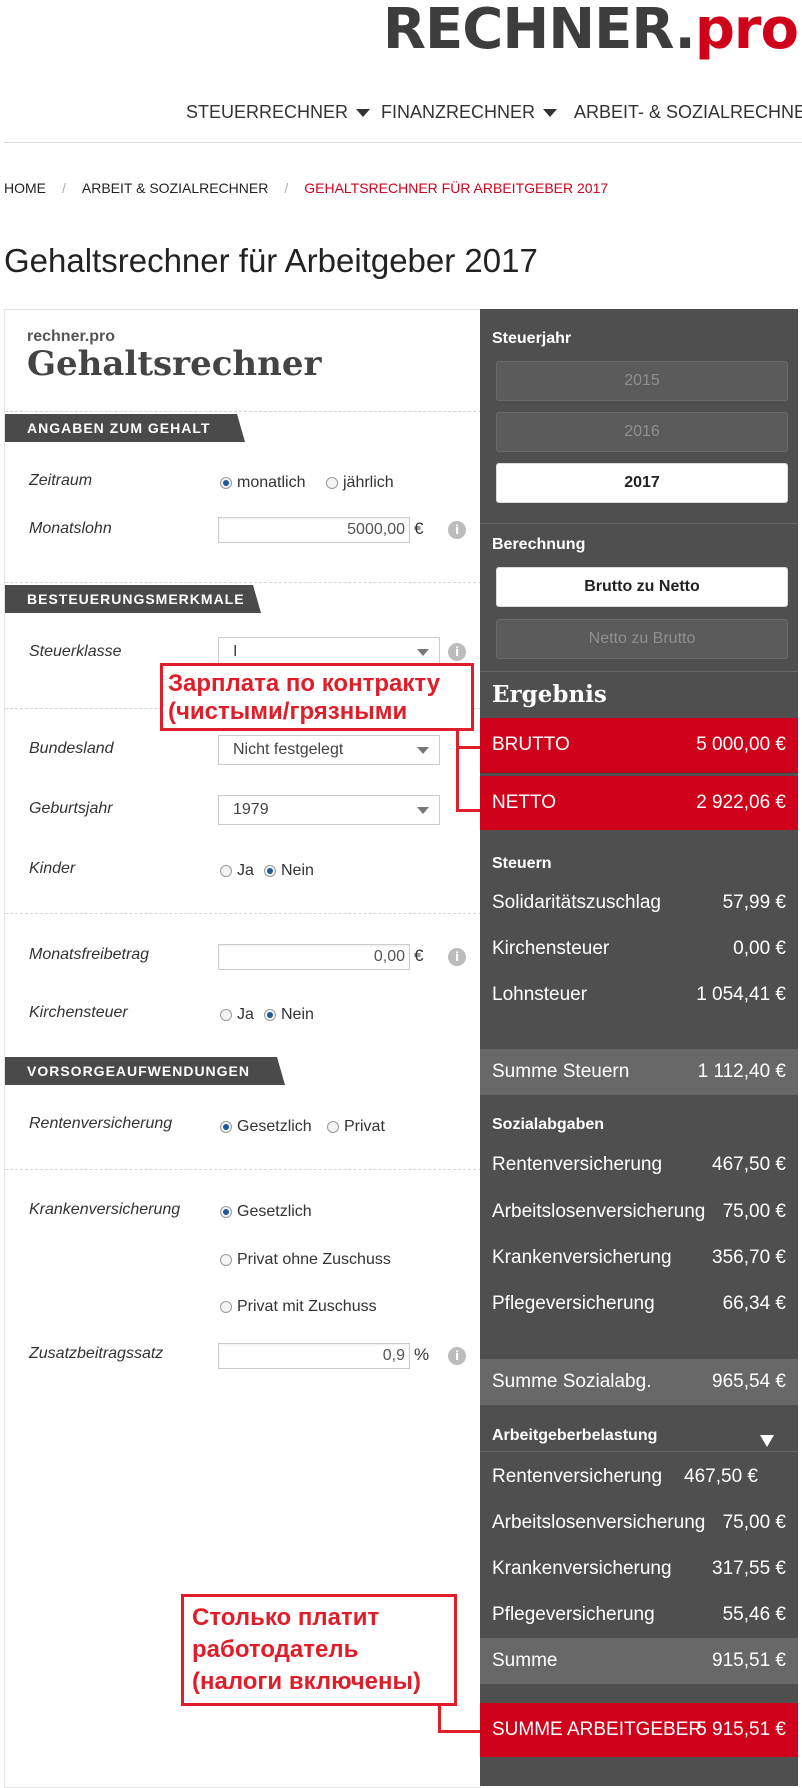  I want to click on nav-divider, so click(403, 142).